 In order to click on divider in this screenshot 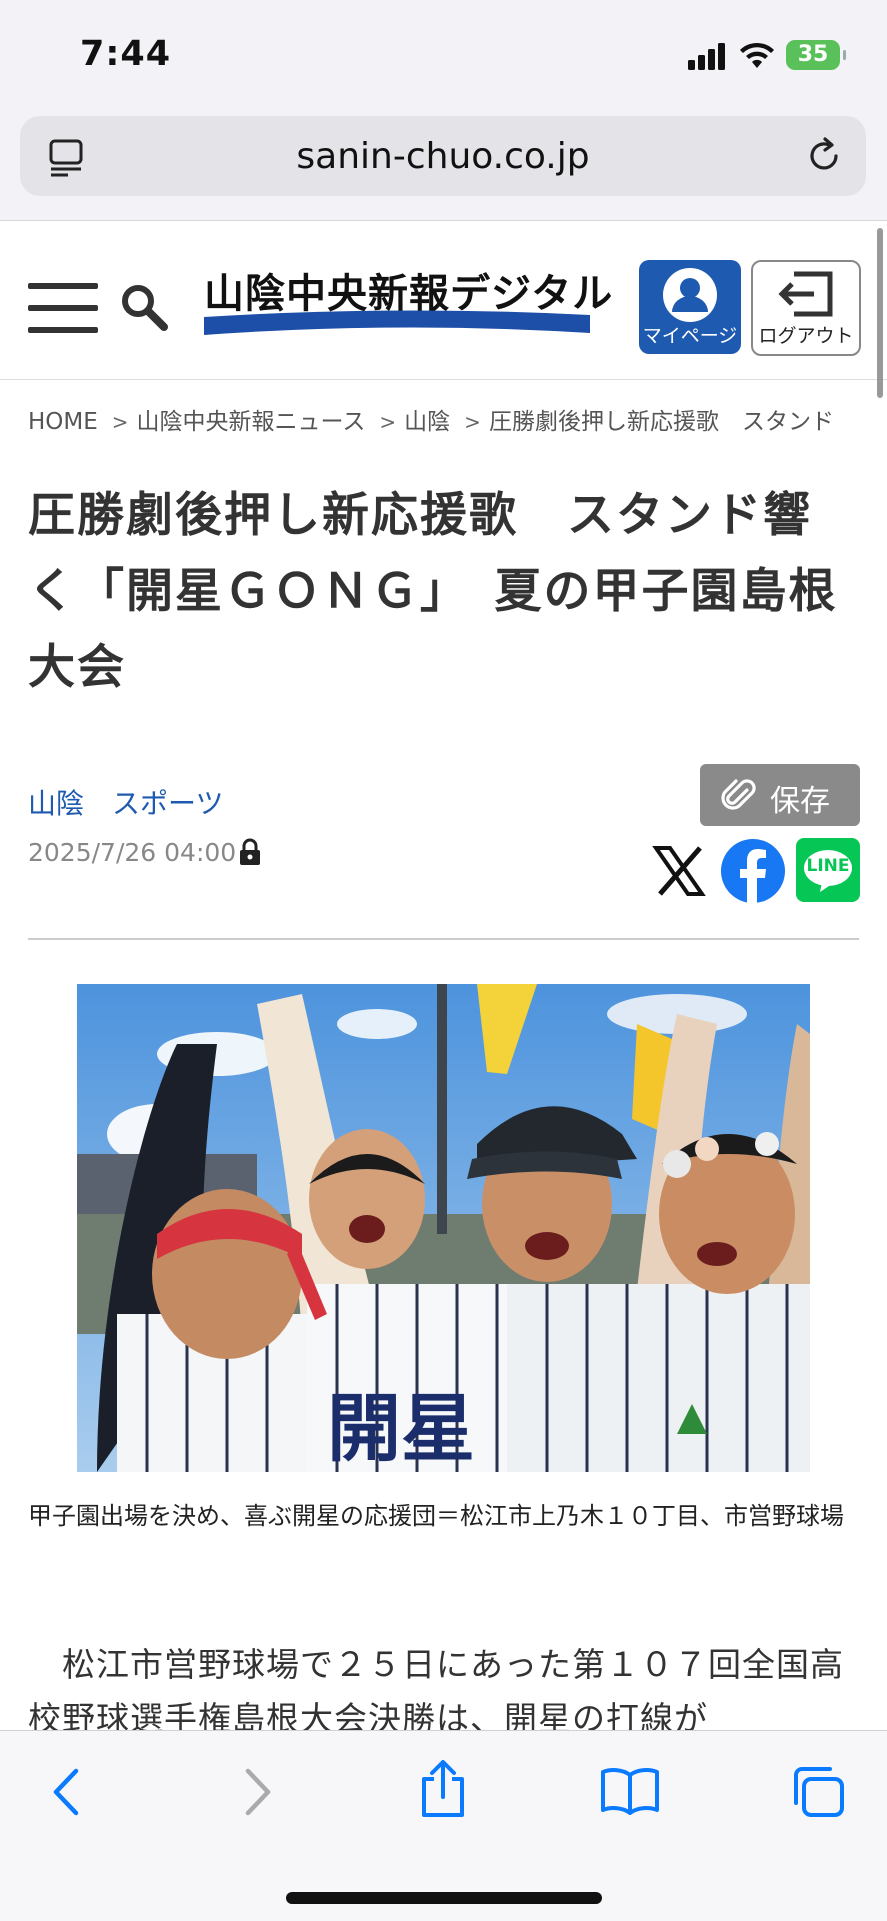, I will do `click(443, 939)`.